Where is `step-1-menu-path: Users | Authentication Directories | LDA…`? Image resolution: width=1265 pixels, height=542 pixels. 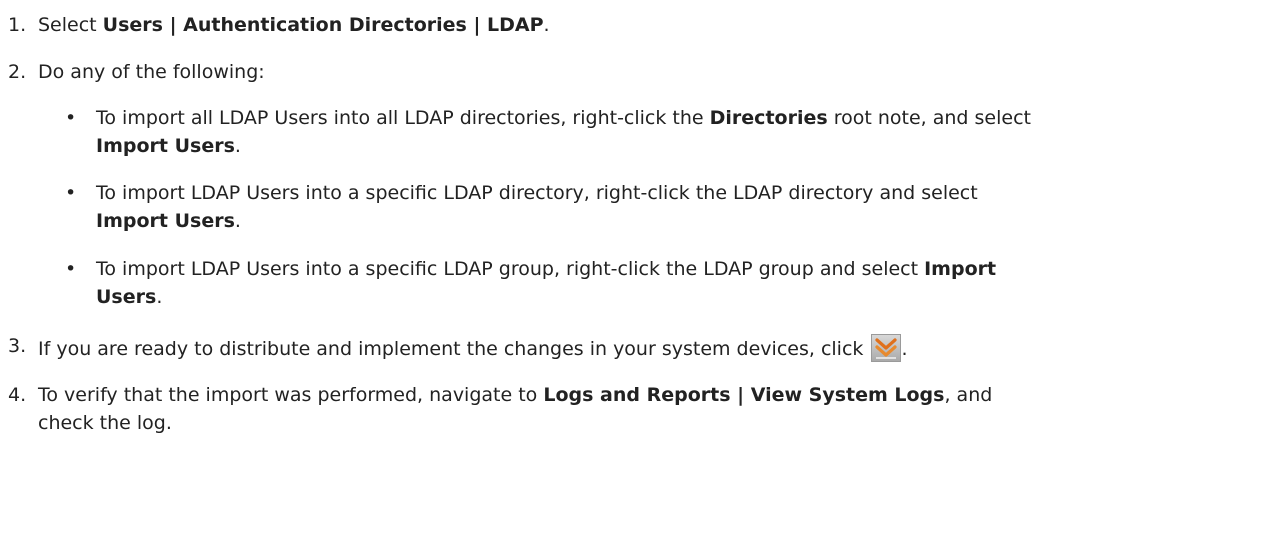 step-1-menu-path: Users | Authentication Directories | LDA… is located at coordinates (323, 25).